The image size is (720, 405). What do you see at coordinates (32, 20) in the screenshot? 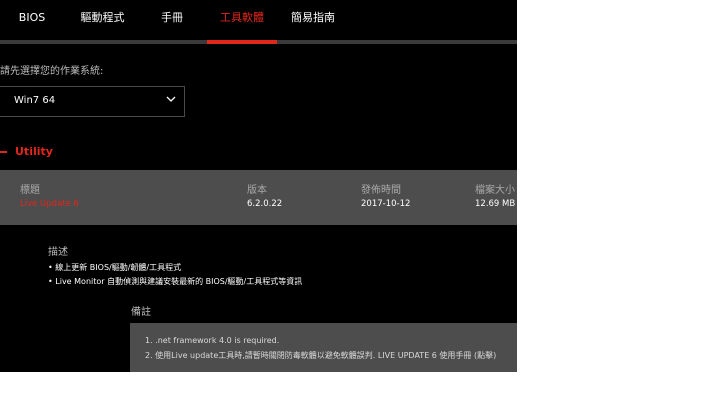
I see `tab-bios: BIOS` at bounding box center [32, 20].